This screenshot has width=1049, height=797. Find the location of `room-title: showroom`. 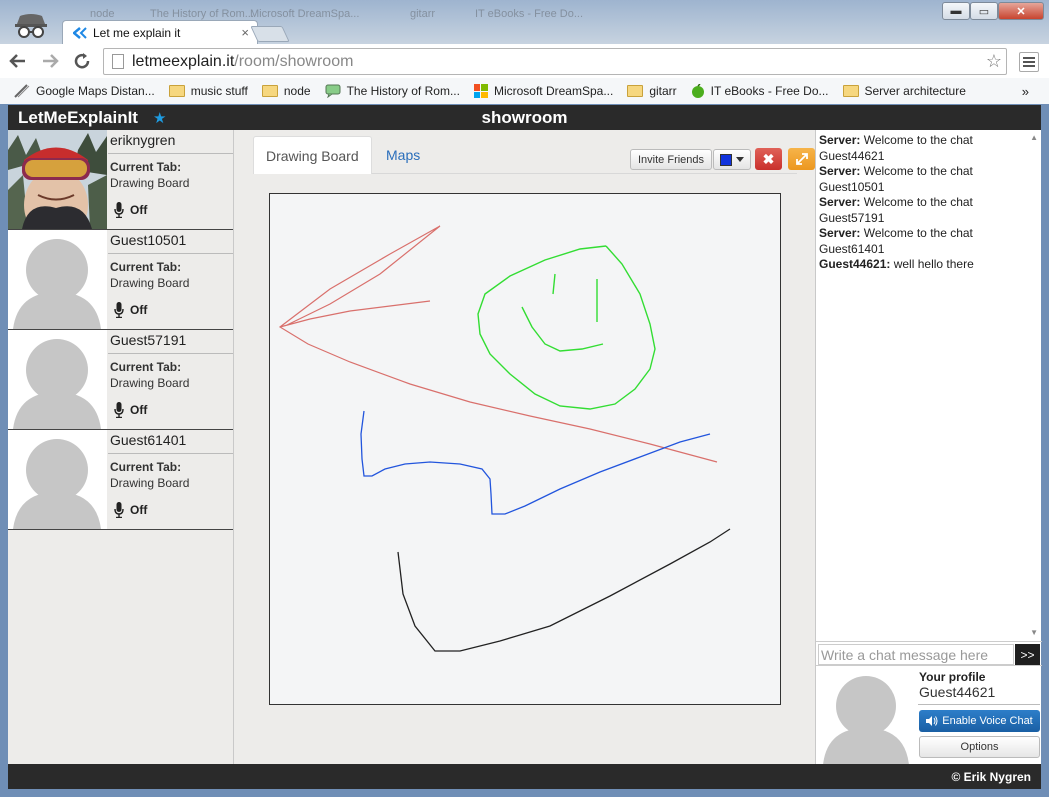

room-title: showroom is located at coordinates (524, 117).